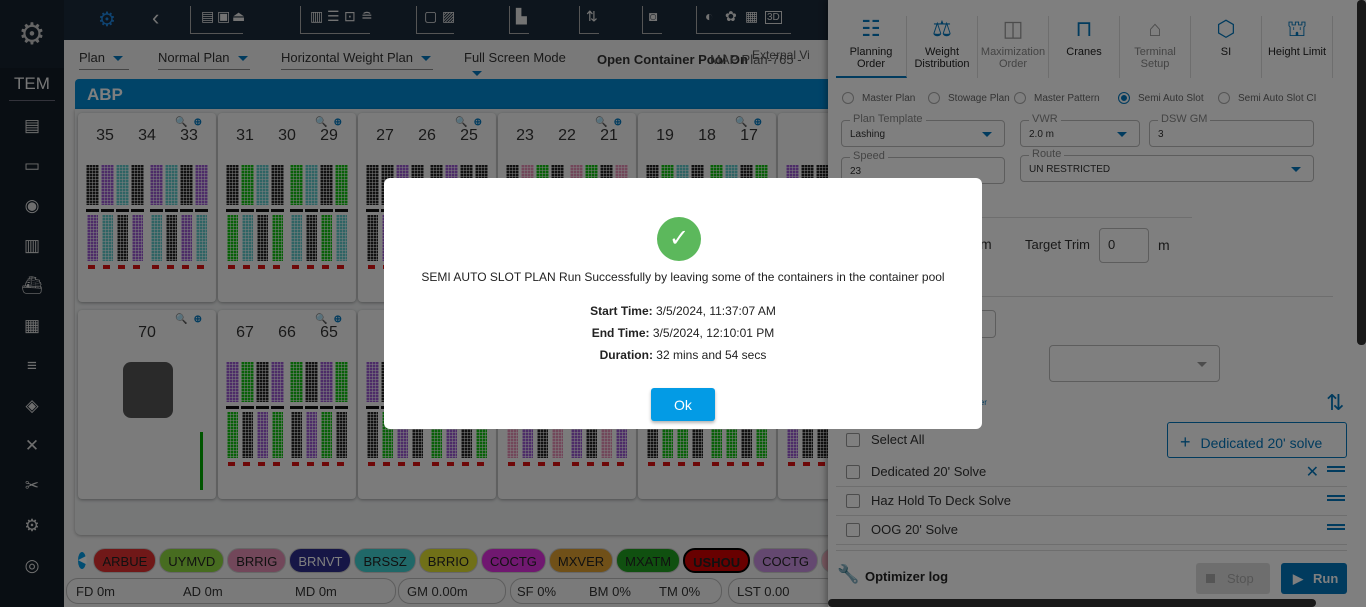  Describe the element at coordinates (620, 333) in the screenshot. I see `end-time-label: End Time:` at that location.